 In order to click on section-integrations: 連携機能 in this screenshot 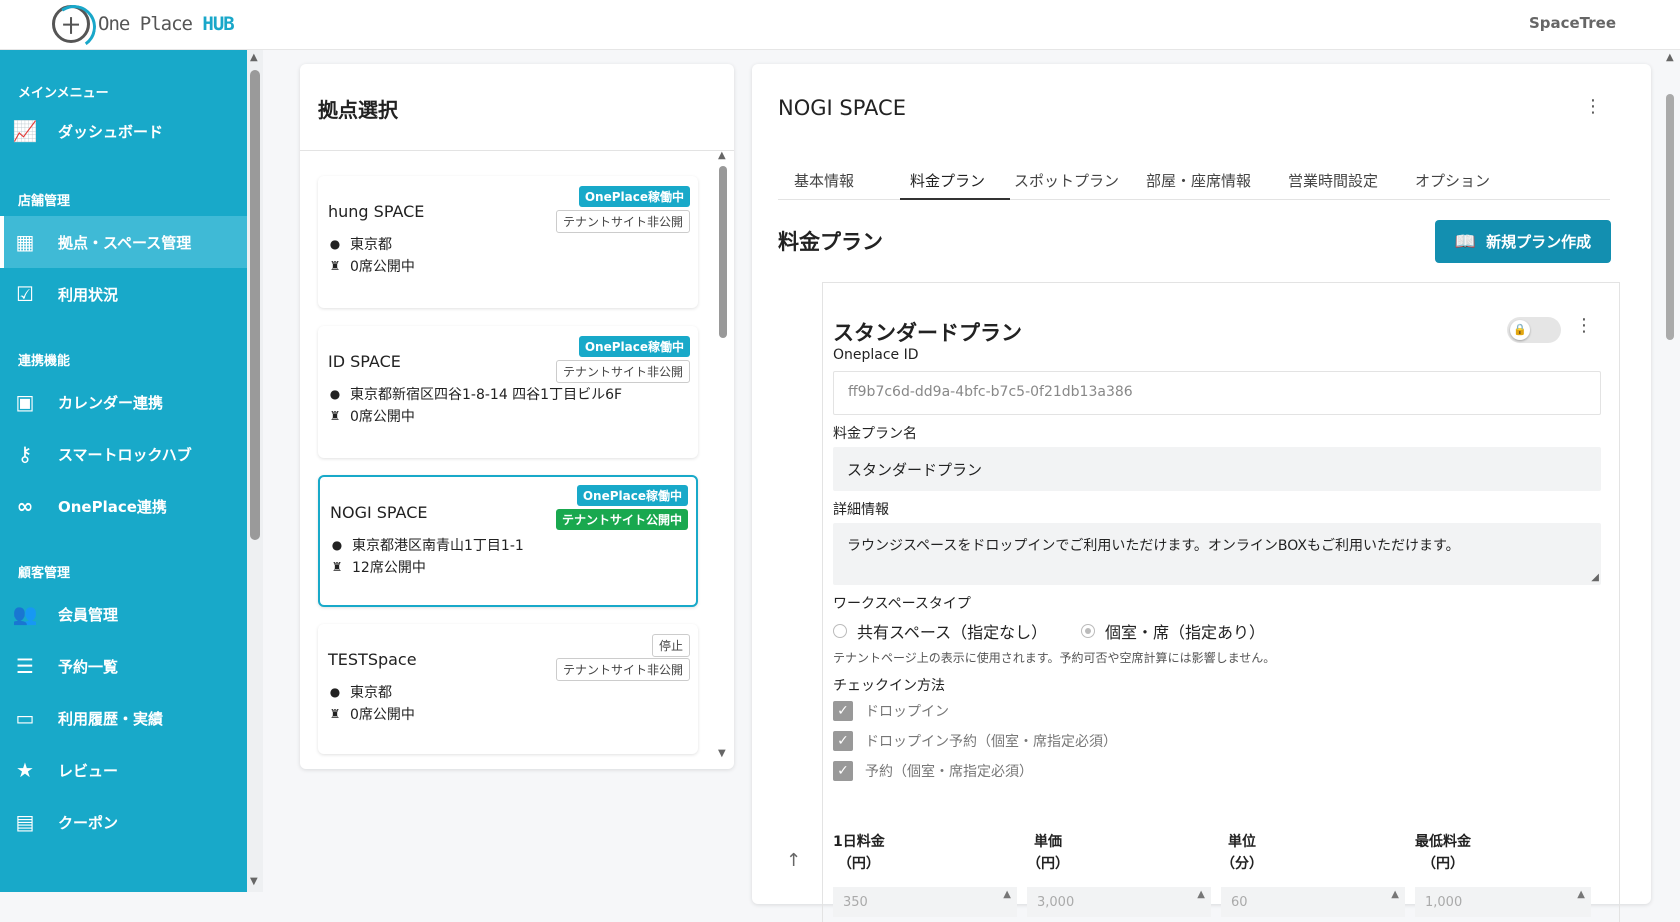, I will do `click(44, 361)`.